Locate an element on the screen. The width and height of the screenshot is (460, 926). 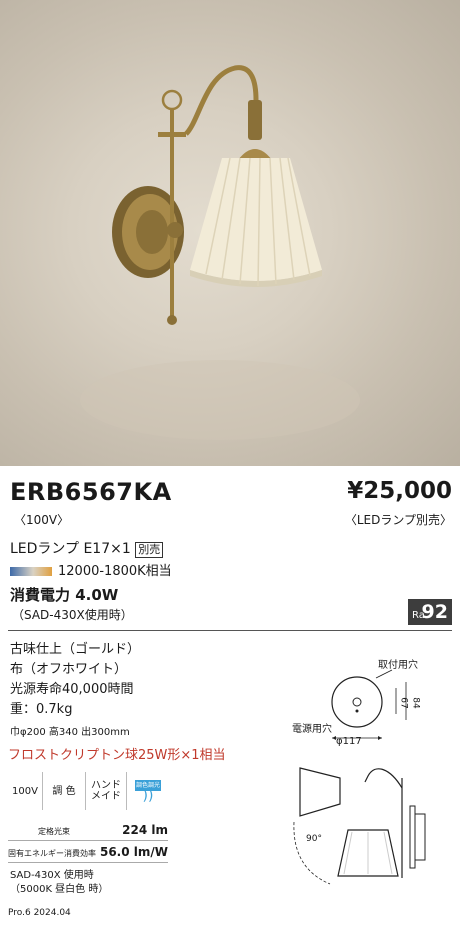
ra-badge: Ra 92 is located at coordinates (430, 612).